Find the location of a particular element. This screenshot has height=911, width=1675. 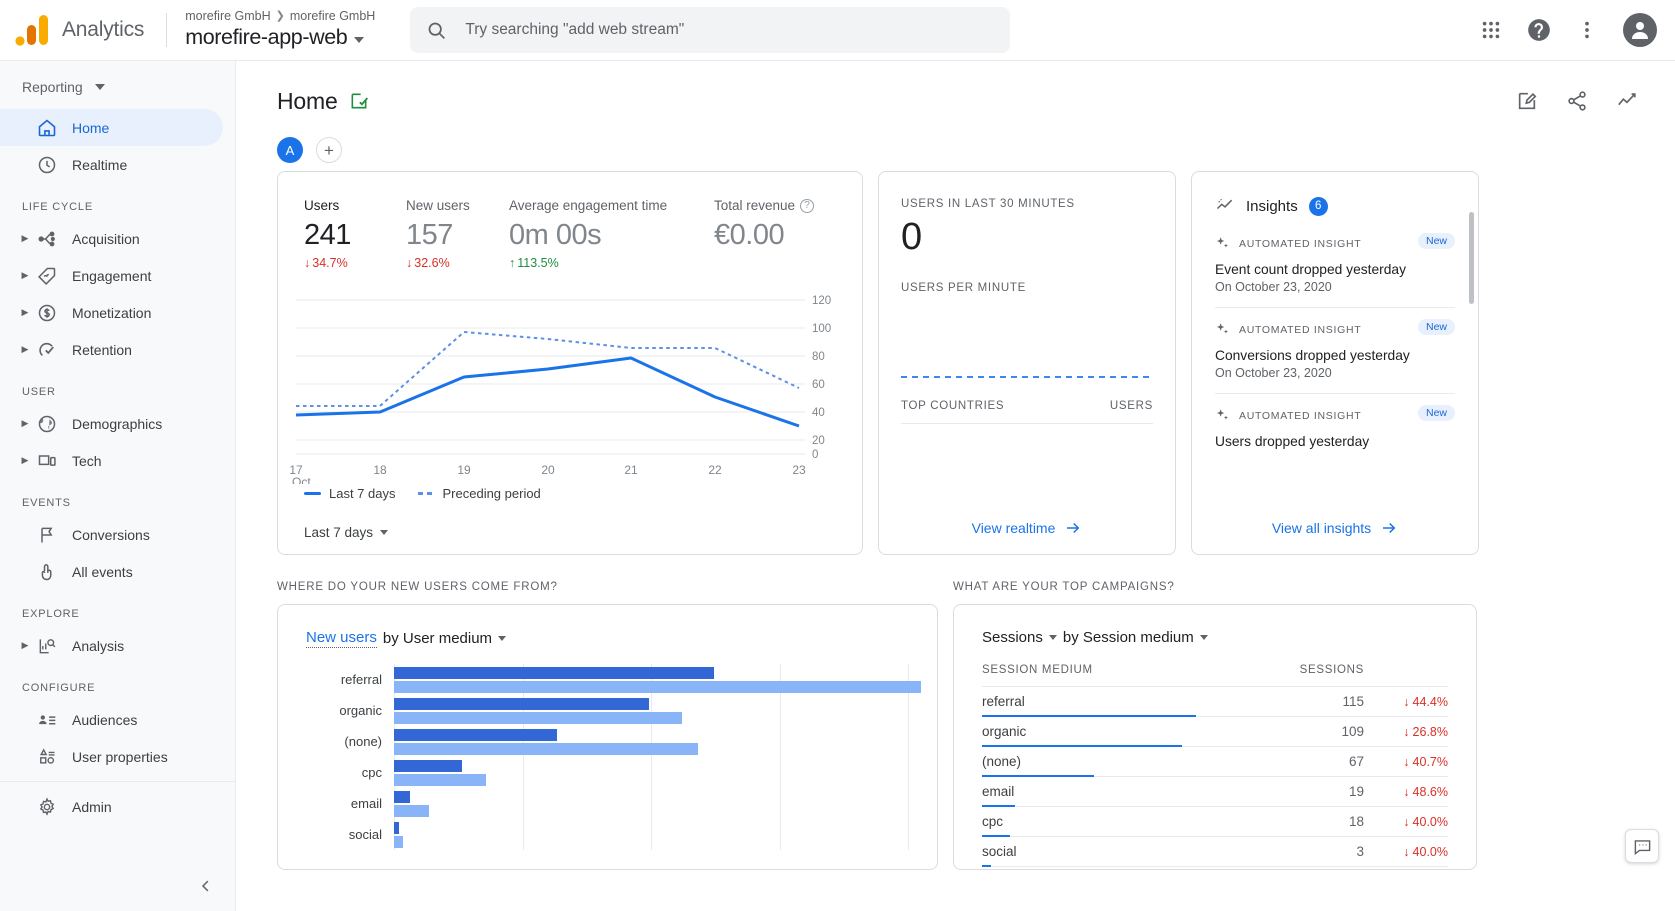

property-name: morefire-app-web is located at coordinates (280, 37).